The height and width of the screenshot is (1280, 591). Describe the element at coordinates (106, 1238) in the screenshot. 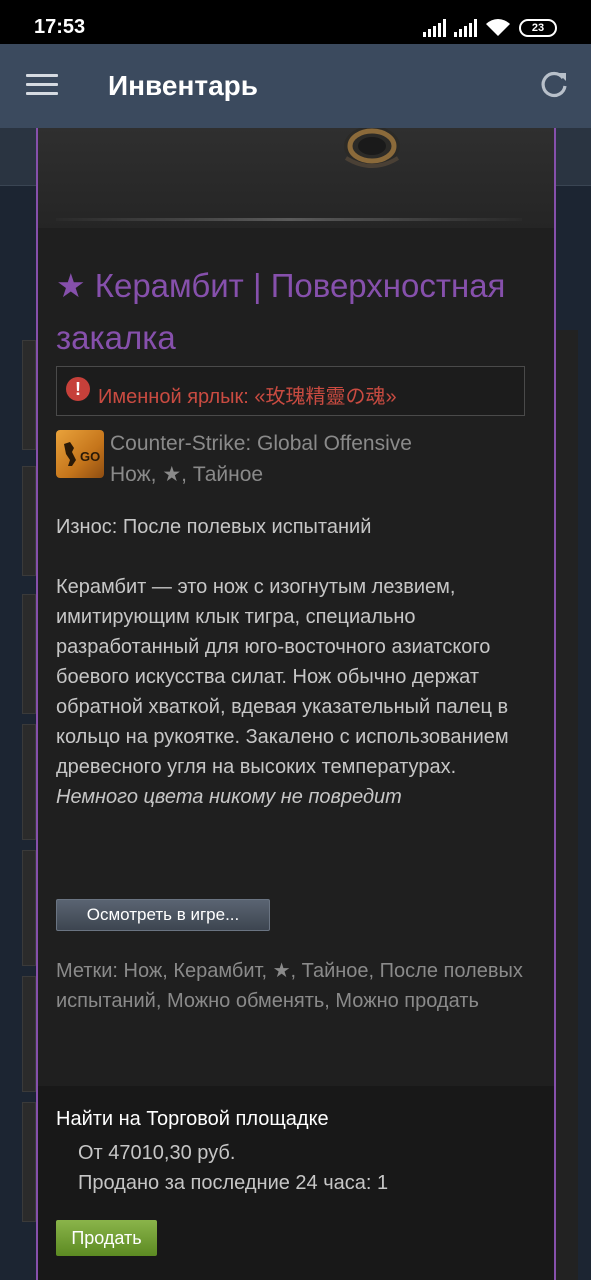

I see `sell-button: Продать` at that location.